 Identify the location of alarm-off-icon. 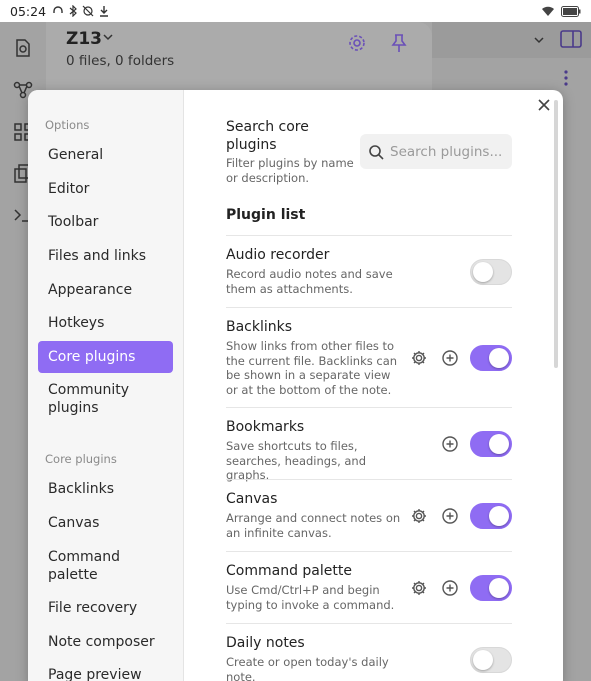
(88, 11).